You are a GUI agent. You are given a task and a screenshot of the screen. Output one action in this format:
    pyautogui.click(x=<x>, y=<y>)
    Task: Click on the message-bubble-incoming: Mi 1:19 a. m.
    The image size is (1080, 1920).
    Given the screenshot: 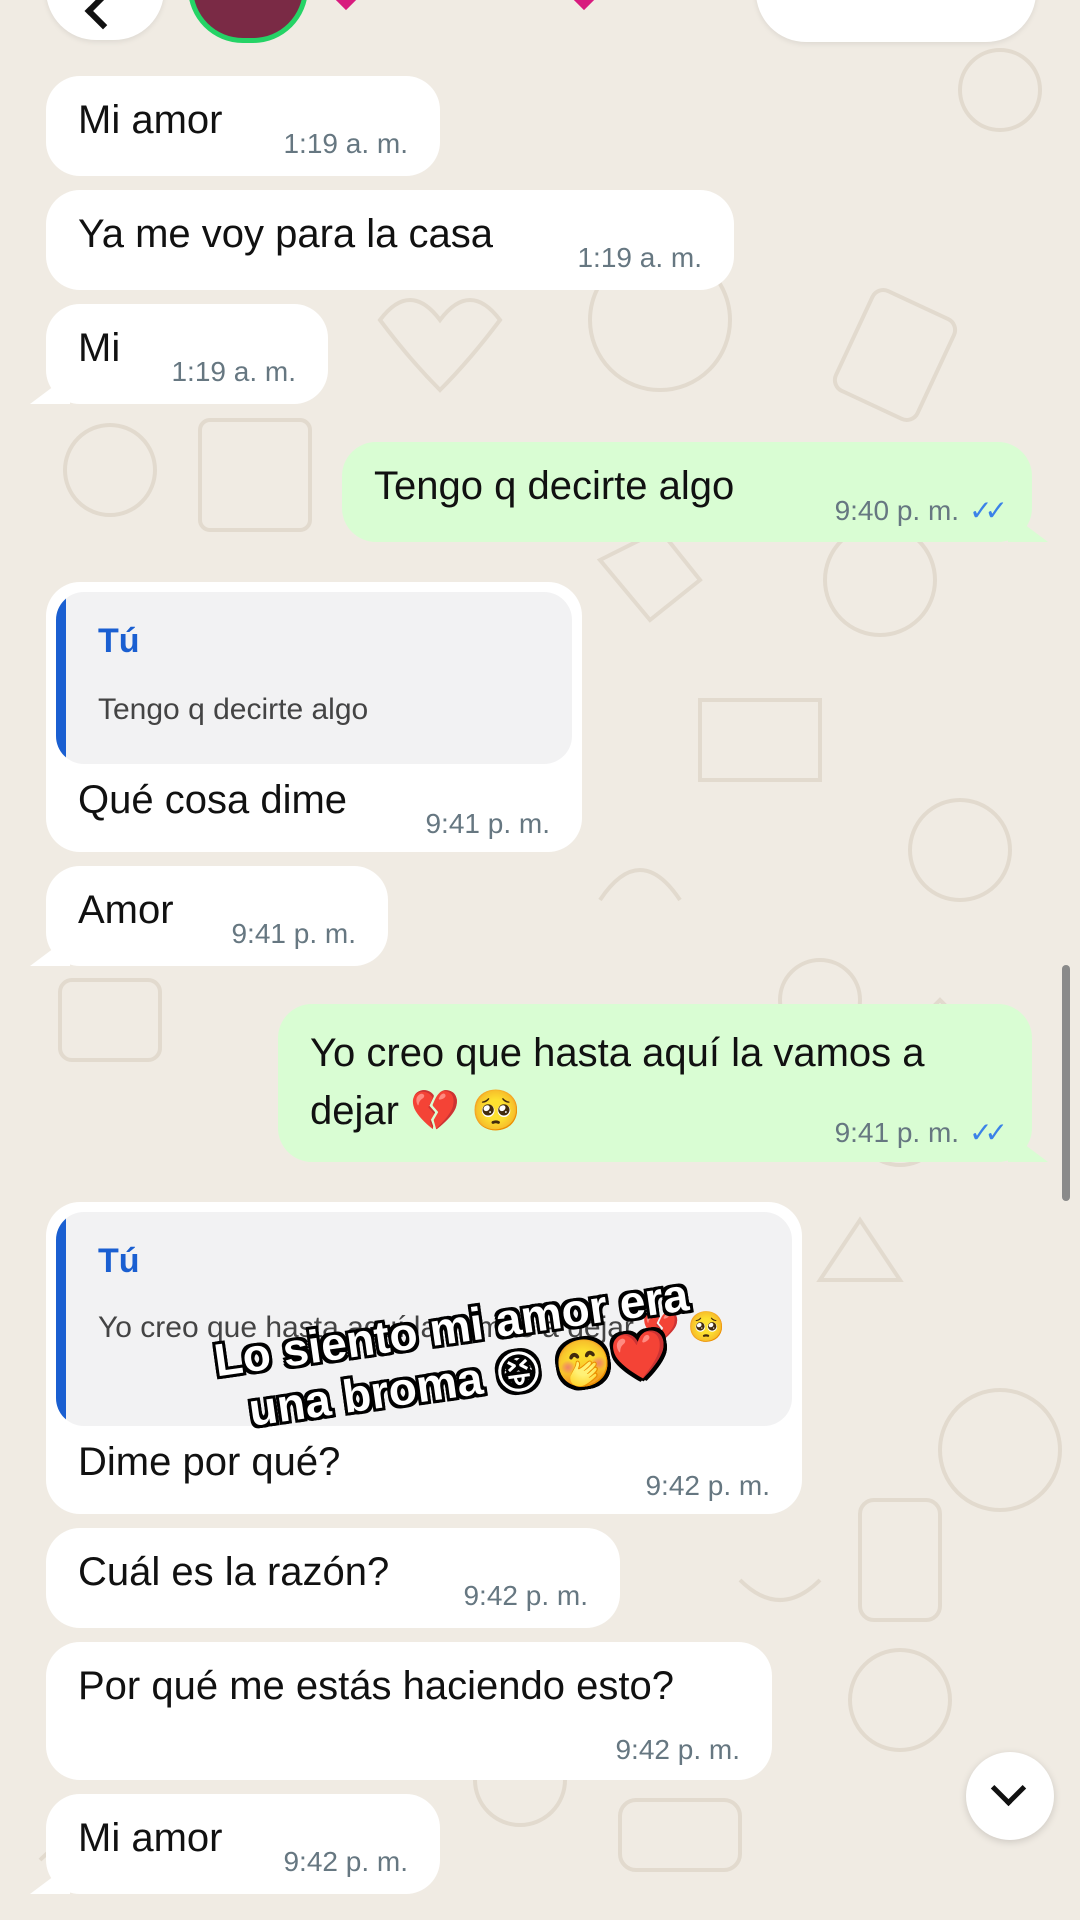 What is the action you would take?
    pyautogui.click(x=187, y=354)
    